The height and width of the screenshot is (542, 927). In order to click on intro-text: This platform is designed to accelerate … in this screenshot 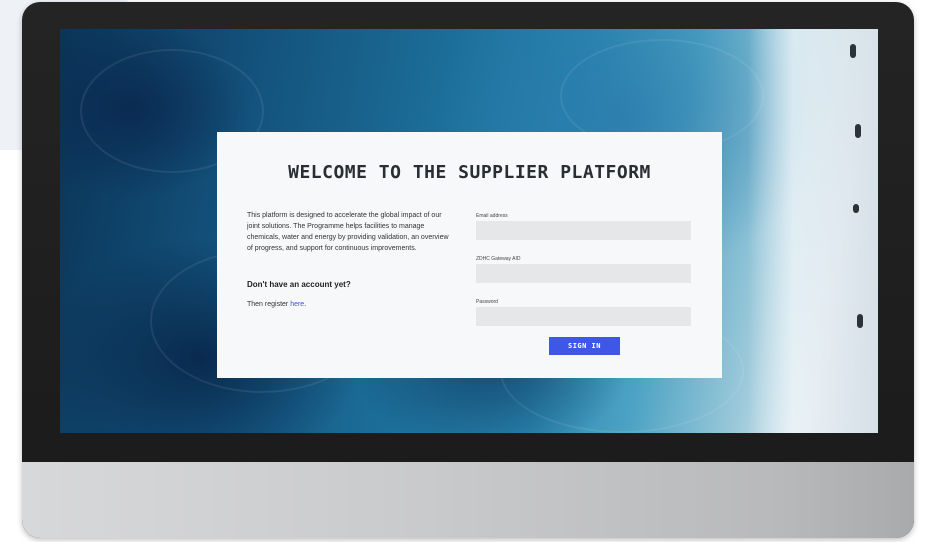, I will do `click(348, 232)`.